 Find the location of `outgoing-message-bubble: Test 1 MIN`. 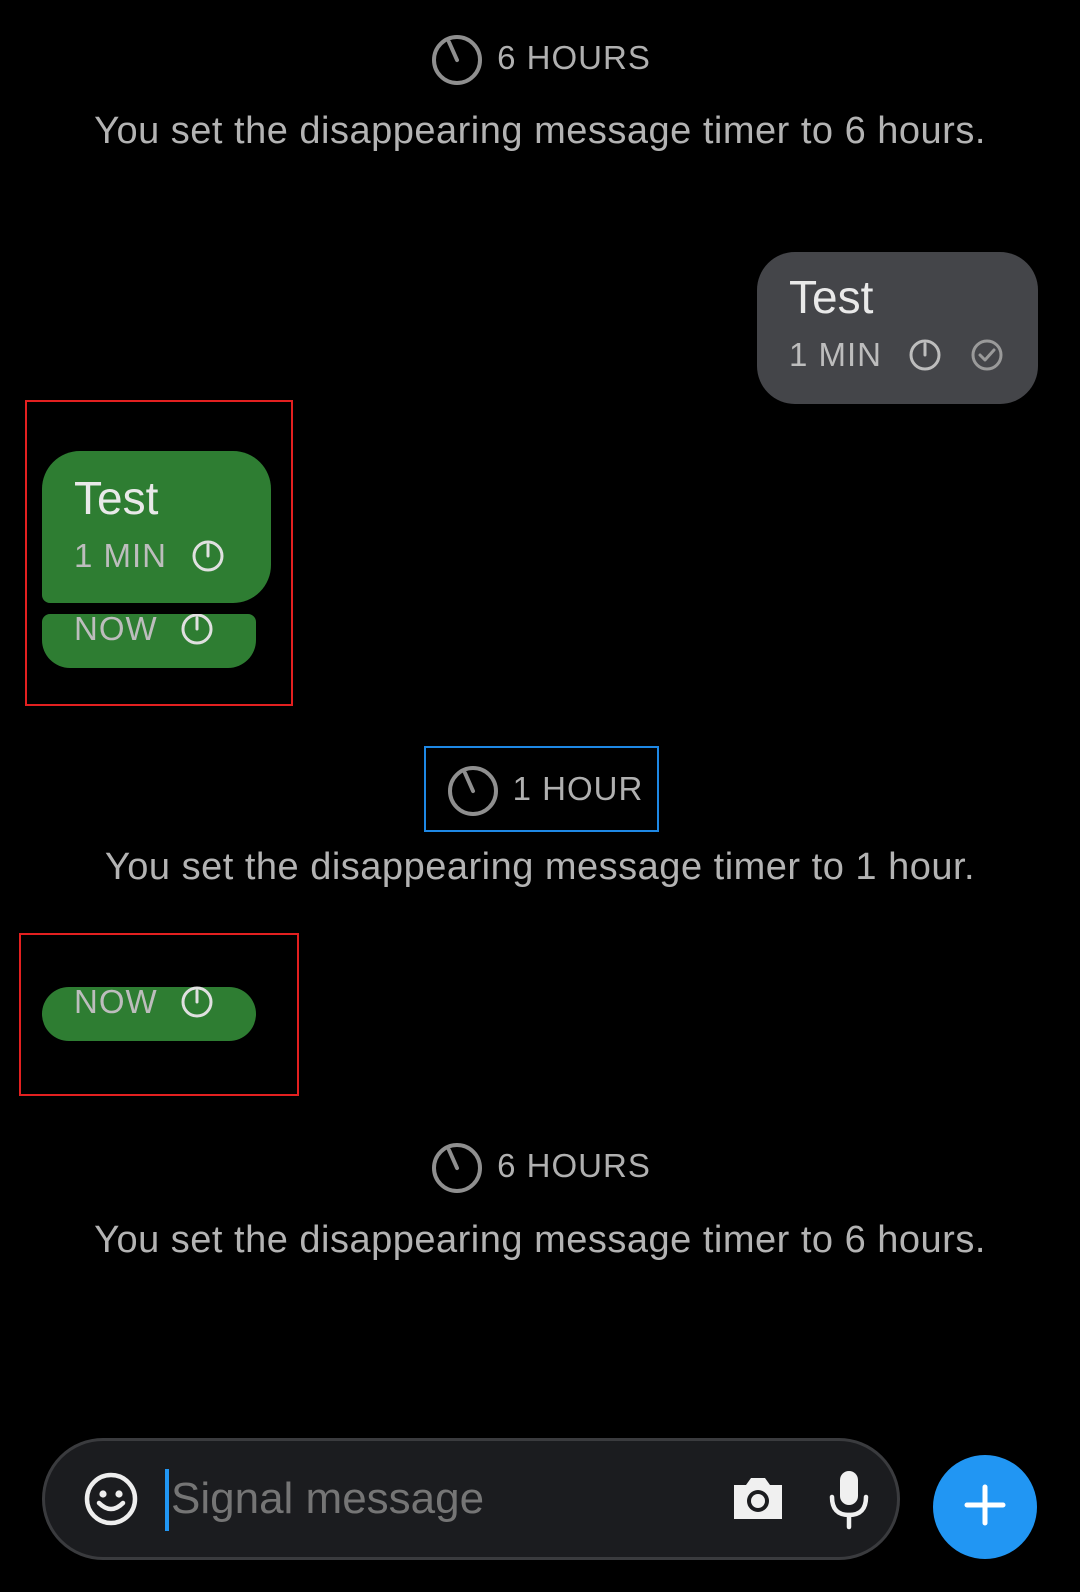

outgoing-message-bubble: Test 1 MIN is located at coordinates (897, 328).